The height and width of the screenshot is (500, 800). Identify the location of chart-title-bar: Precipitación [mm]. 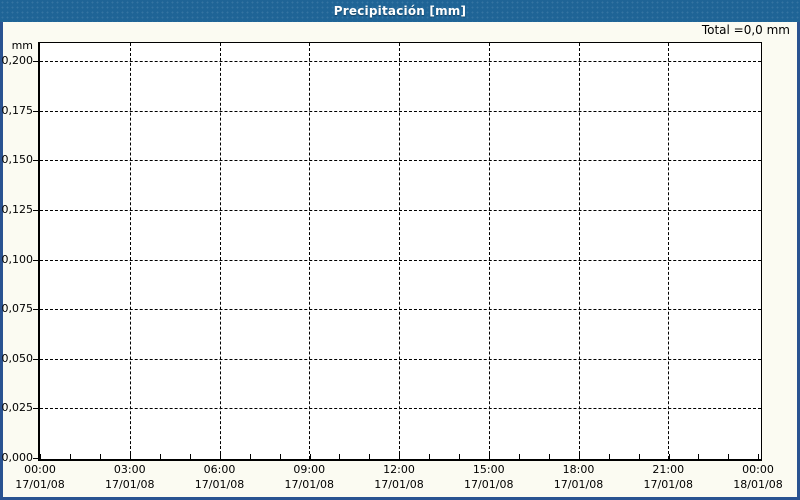
(400, 11).